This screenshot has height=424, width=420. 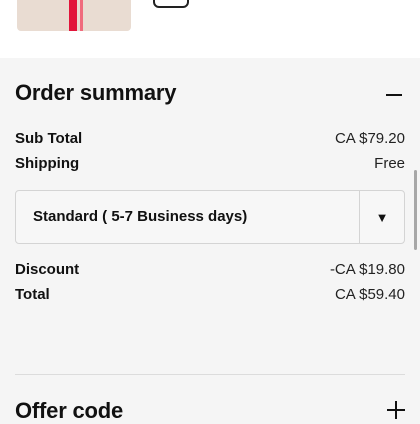 What do you see at coordinates (389, 163) in the screenshot?
I see `shipping-value: Free` at bounding box center [389, 163].